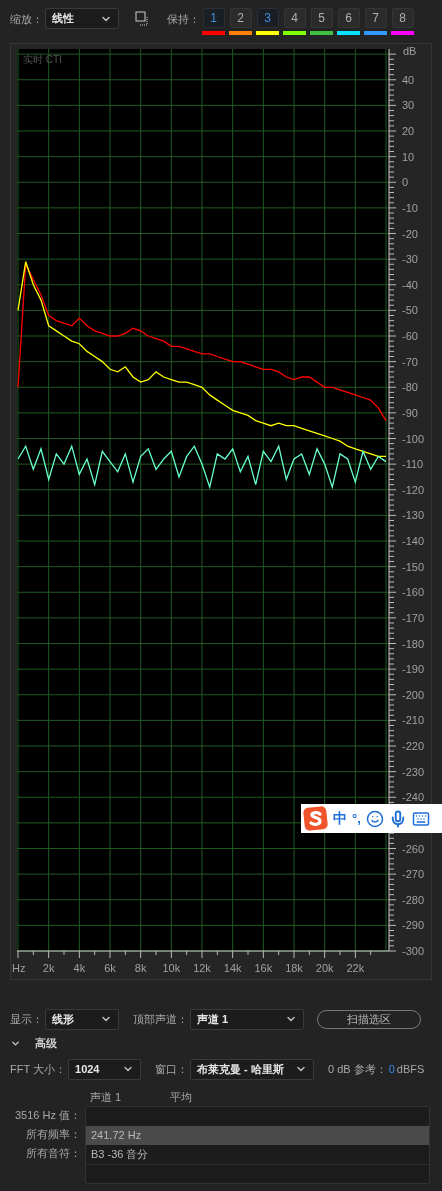 The width and height of the screenshot is (442, 1191). What do you see at coordinates (38, 1069) in the screenshot?
I see `fft-size-label: FFT 大小：` at bounding box center [38, 1069].